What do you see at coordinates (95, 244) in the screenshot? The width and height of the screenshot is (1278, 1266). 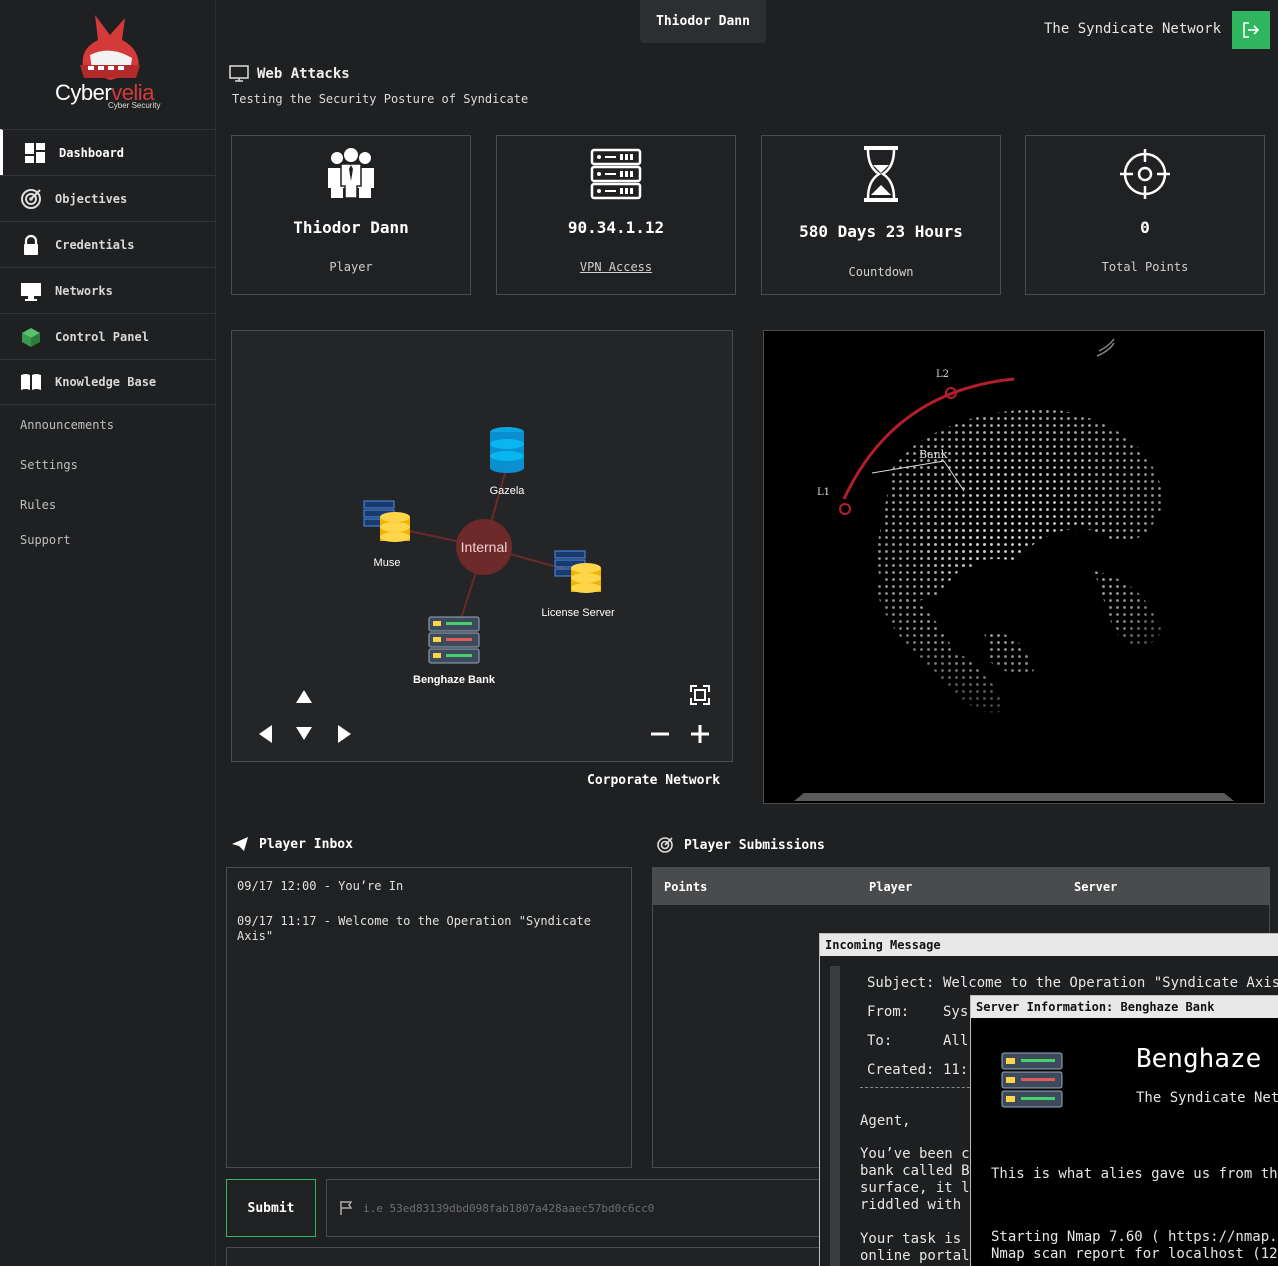 I see `sidebar-item-label: Credentials` at bounding box center [95, 244].